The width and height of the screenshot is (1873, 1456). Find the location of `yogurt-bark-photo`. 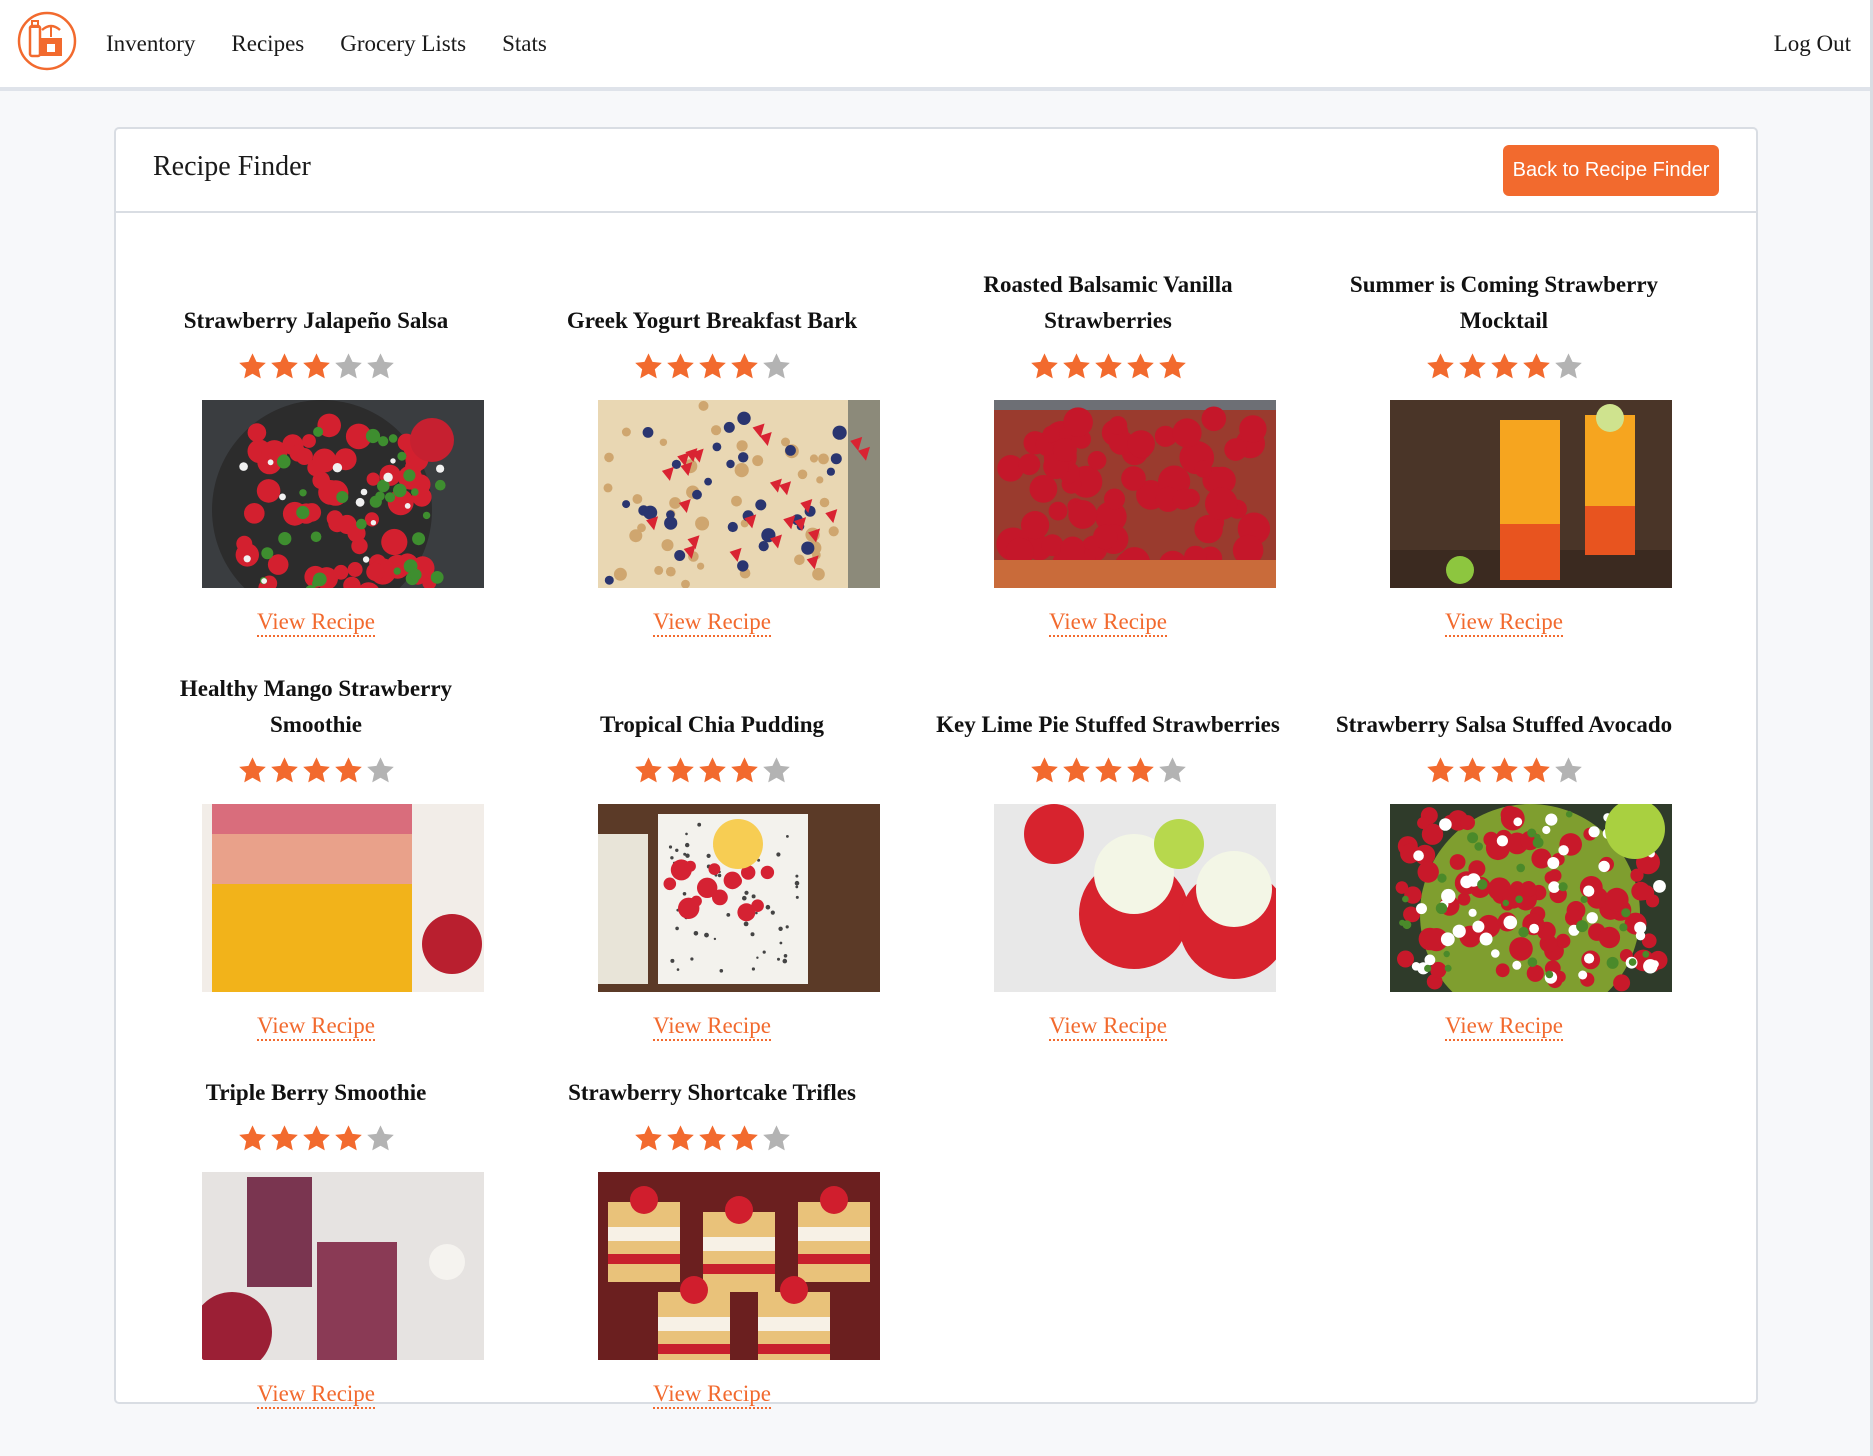

yogurt-bark-photo is located at coordinates (739, 494).